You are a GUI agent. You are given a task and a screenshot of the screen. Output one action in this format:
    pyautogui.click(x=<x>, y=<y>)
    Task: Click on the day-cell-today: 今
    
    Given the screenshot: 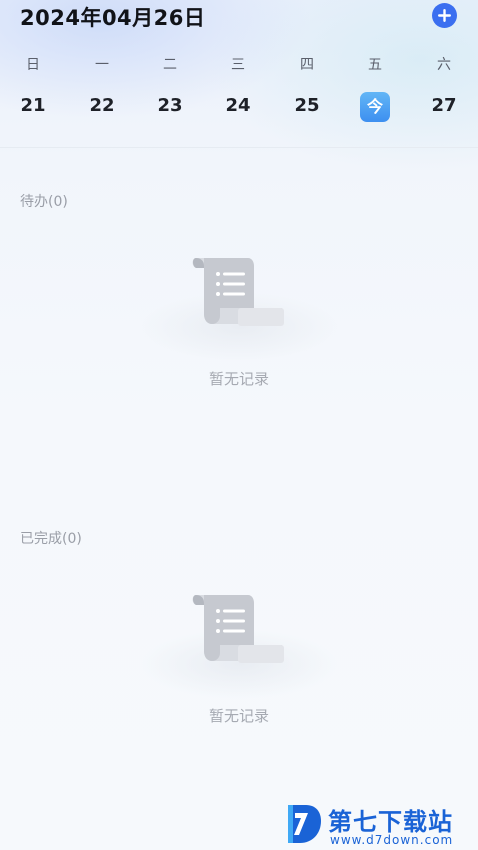 What is the action you would take?
    pyautogui.click(x=375, y=107)
    